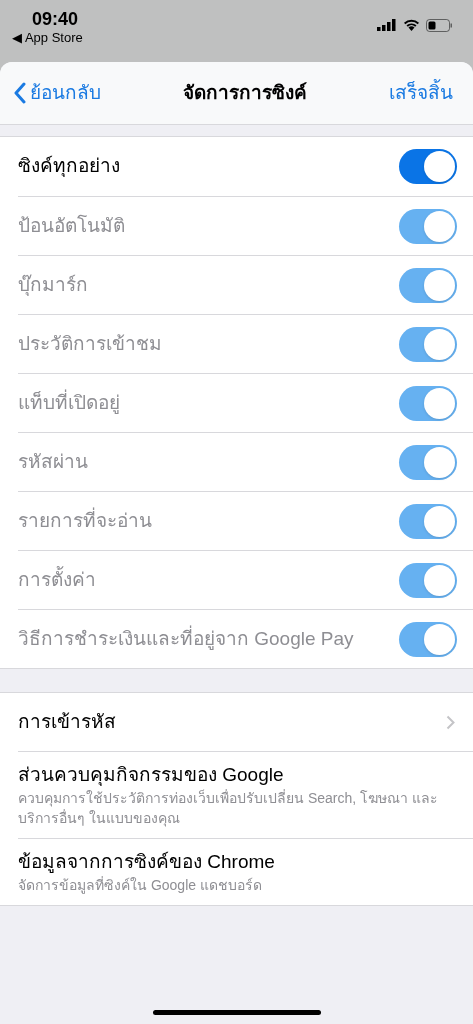 This screenshot has height=1024, width=473. What do you see at coordinates (424, 93) in the screenshot?
I see `done-button: เสร็จสิ้น` at bounding box center [424, 93].